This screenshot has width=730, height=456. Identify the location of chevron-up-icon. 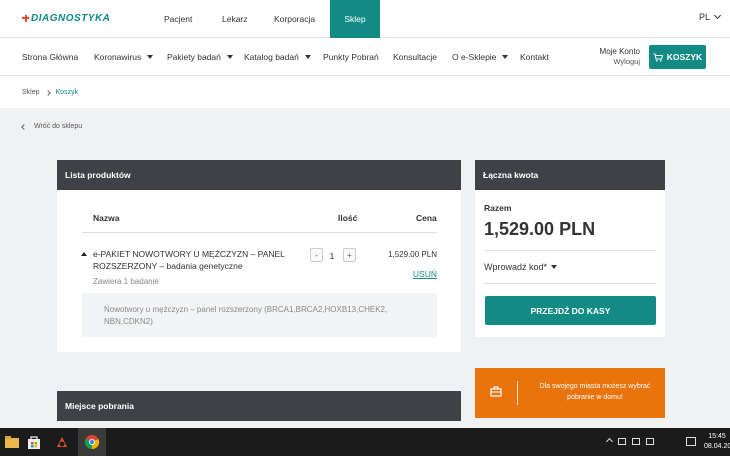
(609, 441).